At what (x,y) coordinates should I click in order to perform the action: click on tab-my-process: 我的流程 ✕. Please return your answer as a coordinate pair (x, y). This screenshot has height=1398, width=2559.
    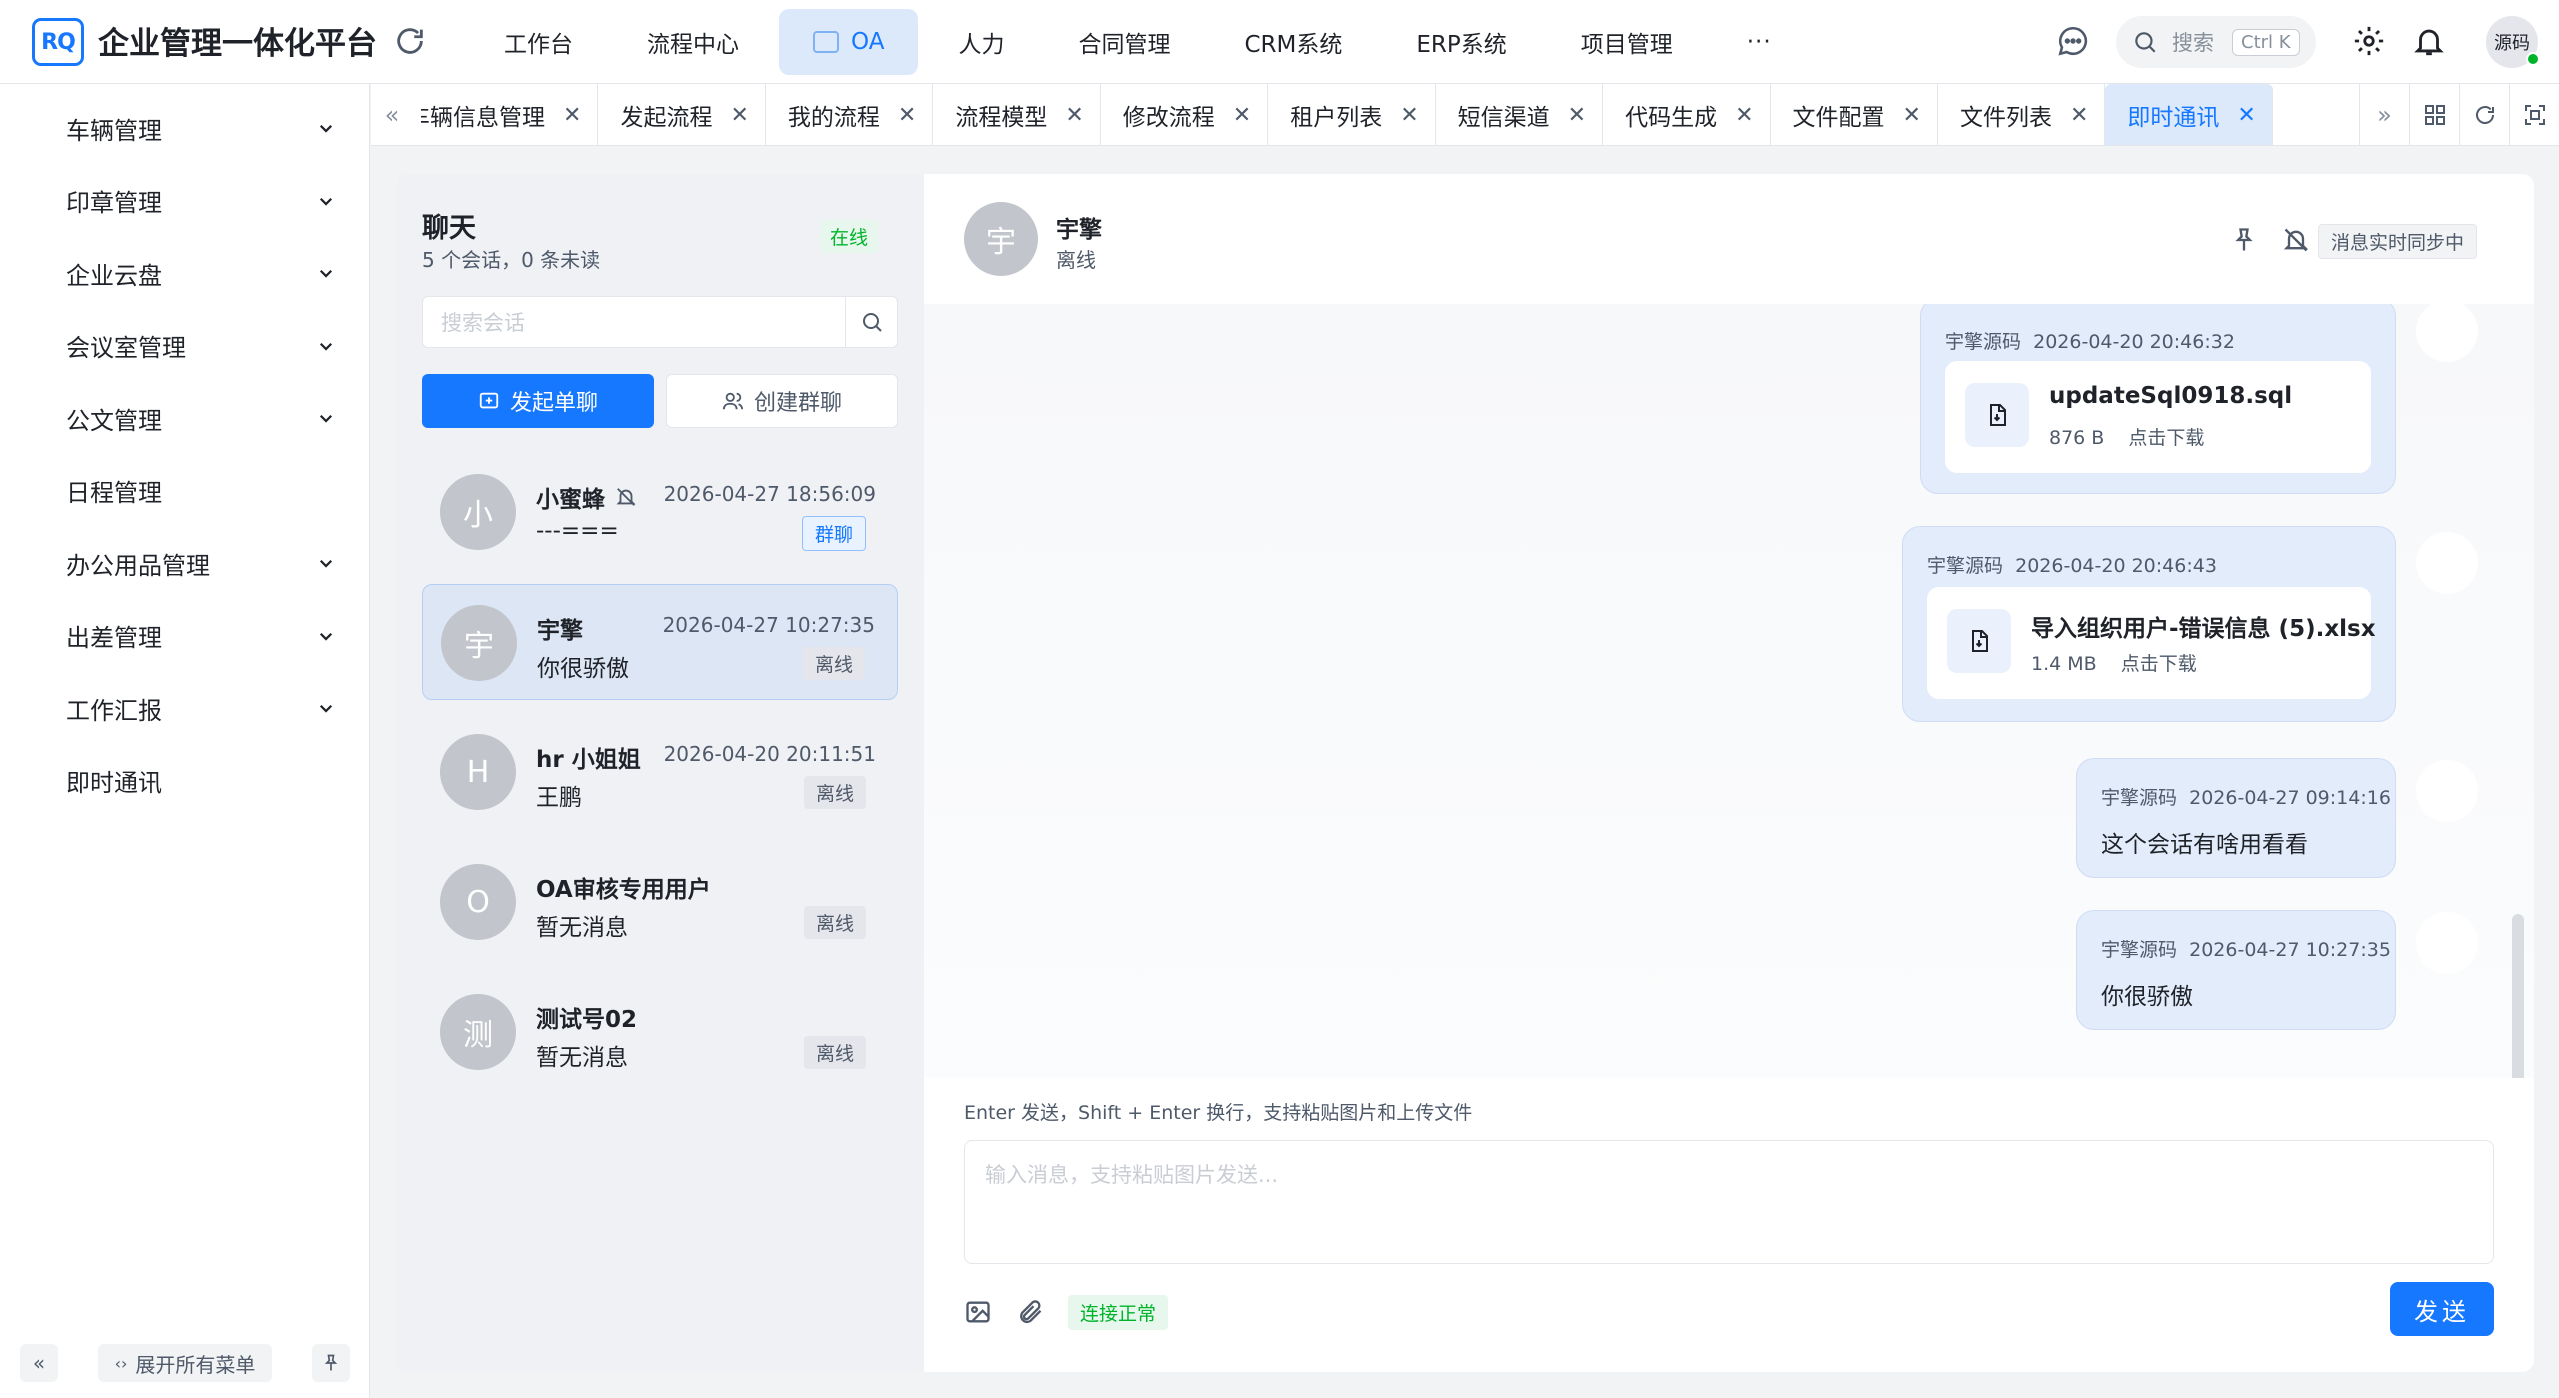
    Looking at the image, I should click on (850, 114).